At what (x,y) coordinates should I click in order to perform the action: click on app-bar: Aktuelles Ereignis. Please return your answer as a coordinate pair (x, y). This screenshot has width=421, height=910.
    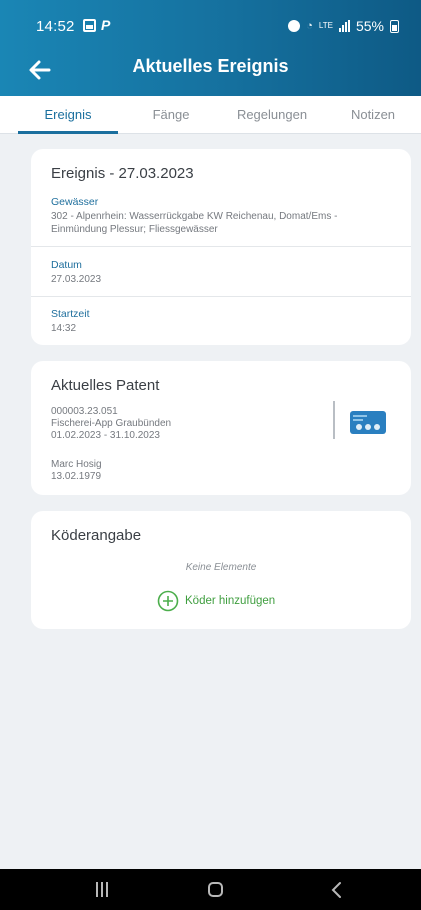
    Looking at the image, I should click on (210, 70).